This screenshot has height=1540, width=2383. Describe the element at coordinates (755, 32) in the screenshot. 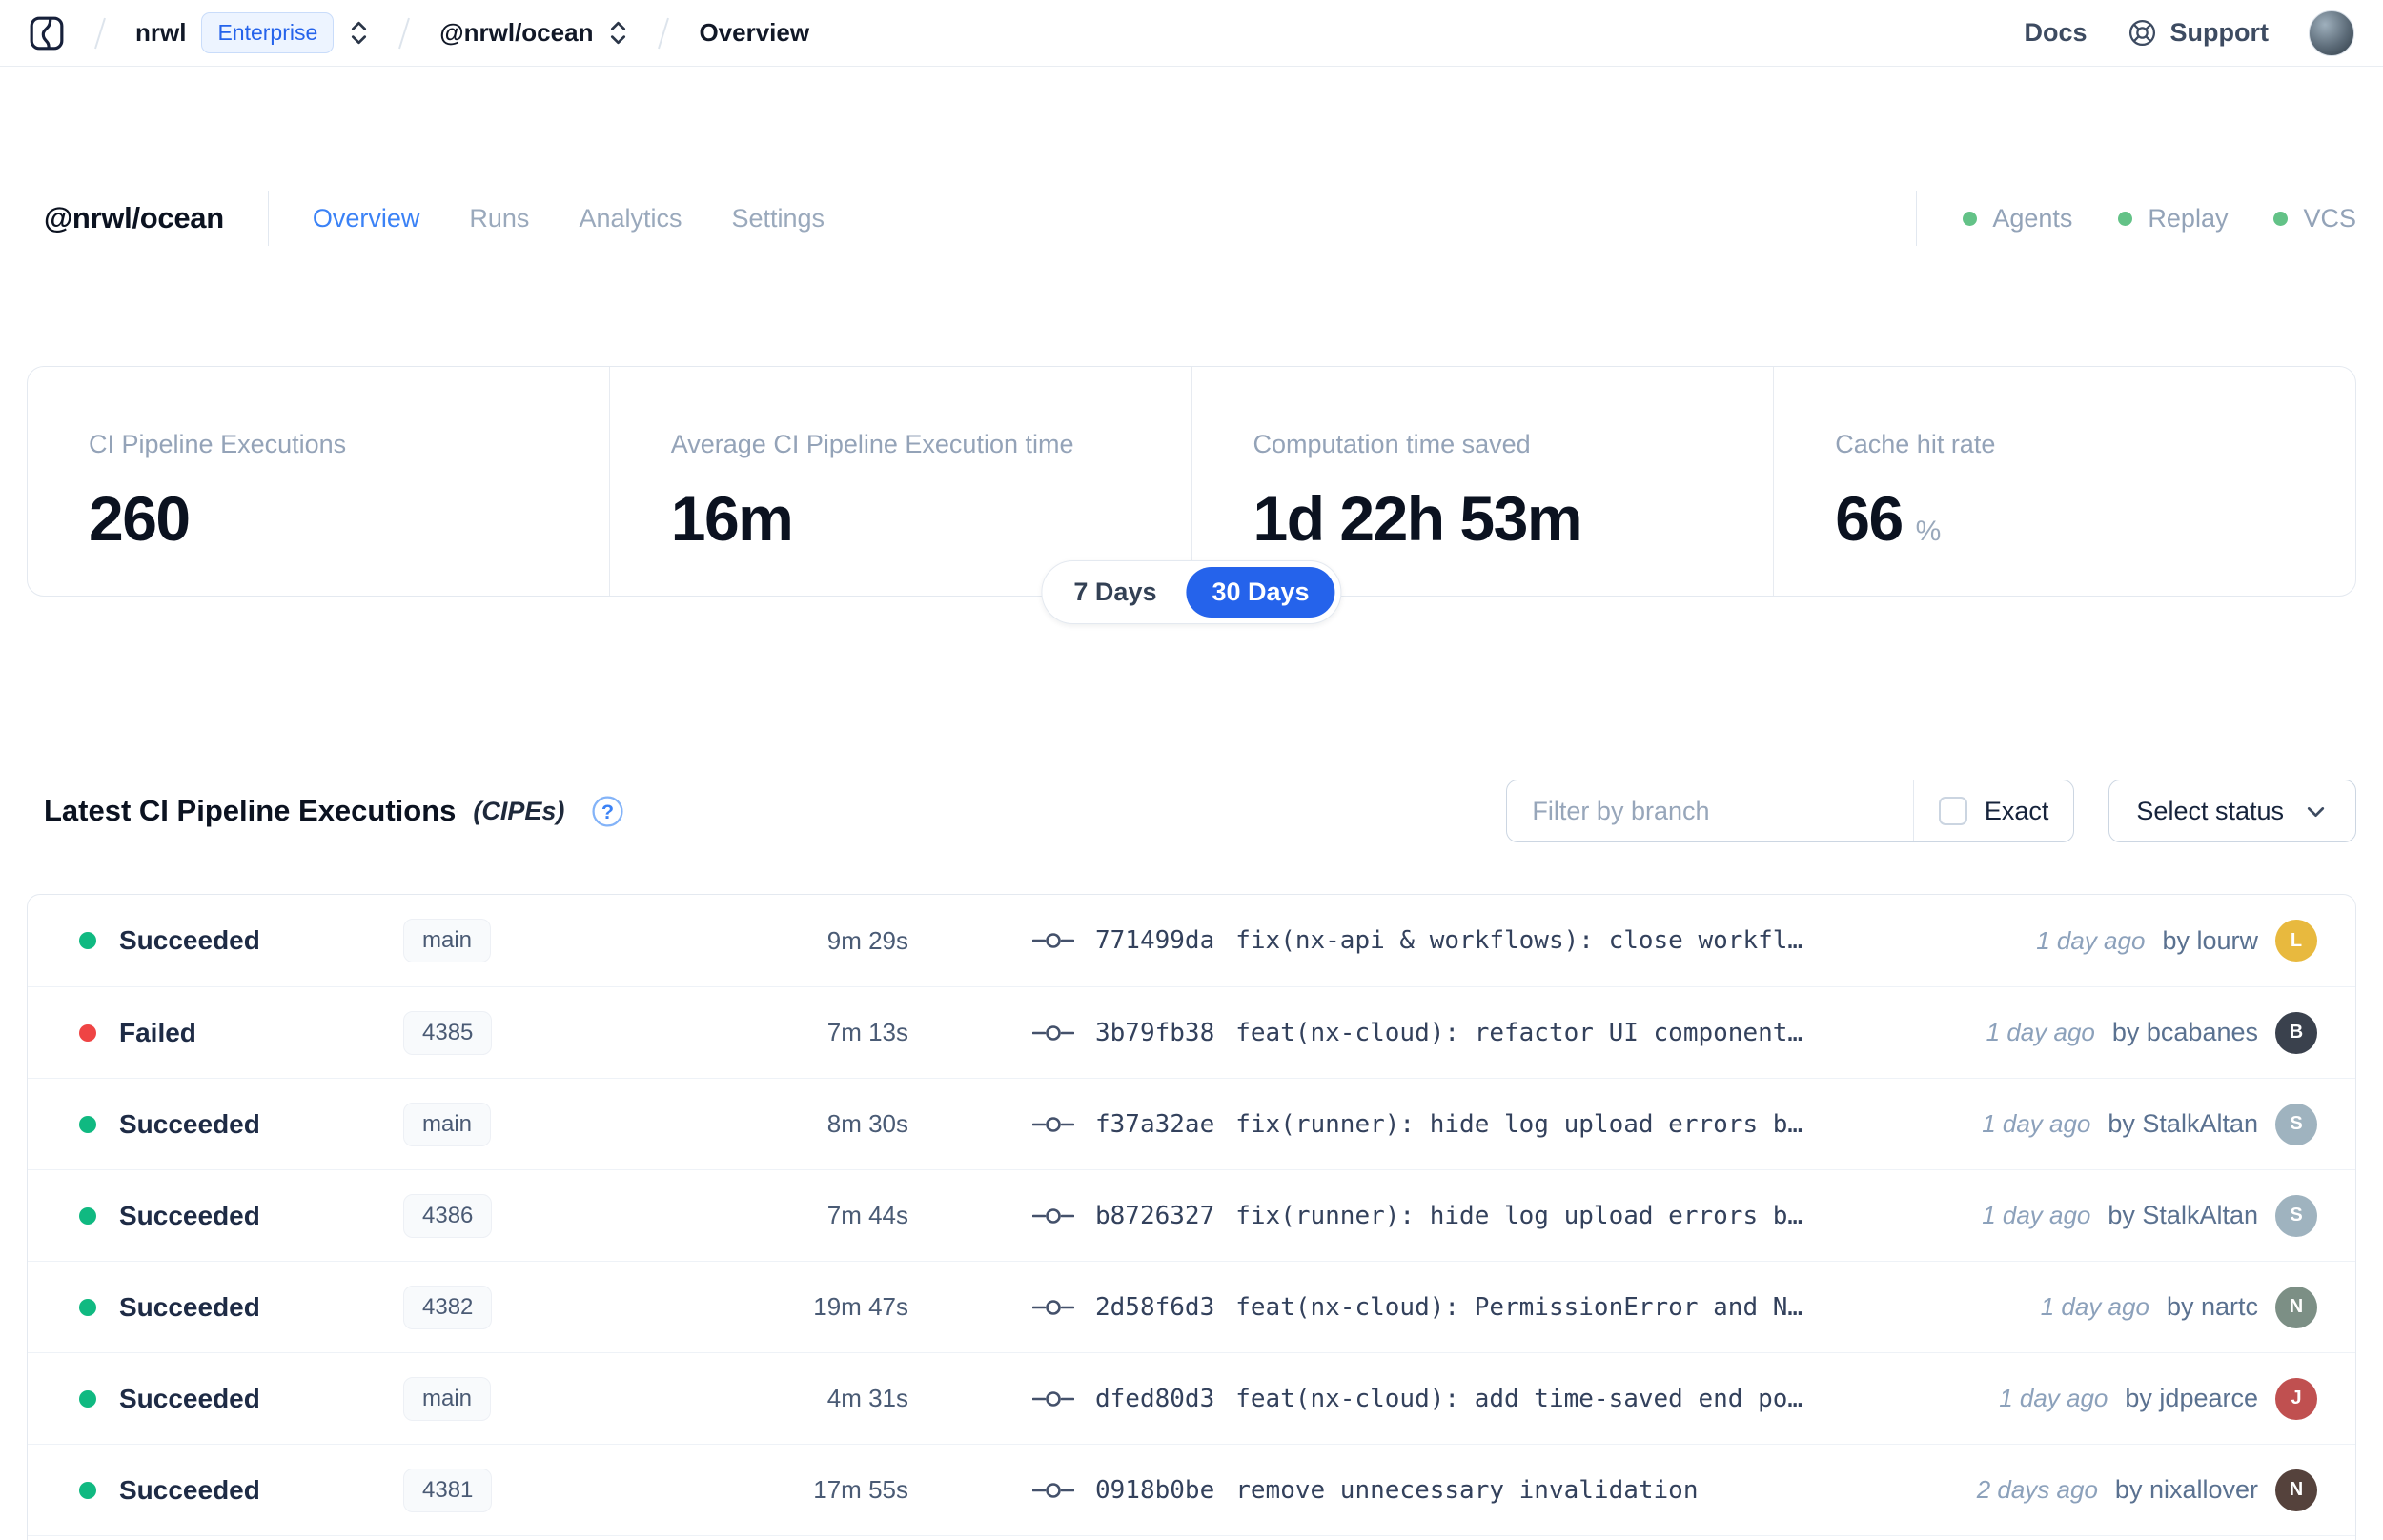

I see `breadcrumb-page: Overview` at that location.